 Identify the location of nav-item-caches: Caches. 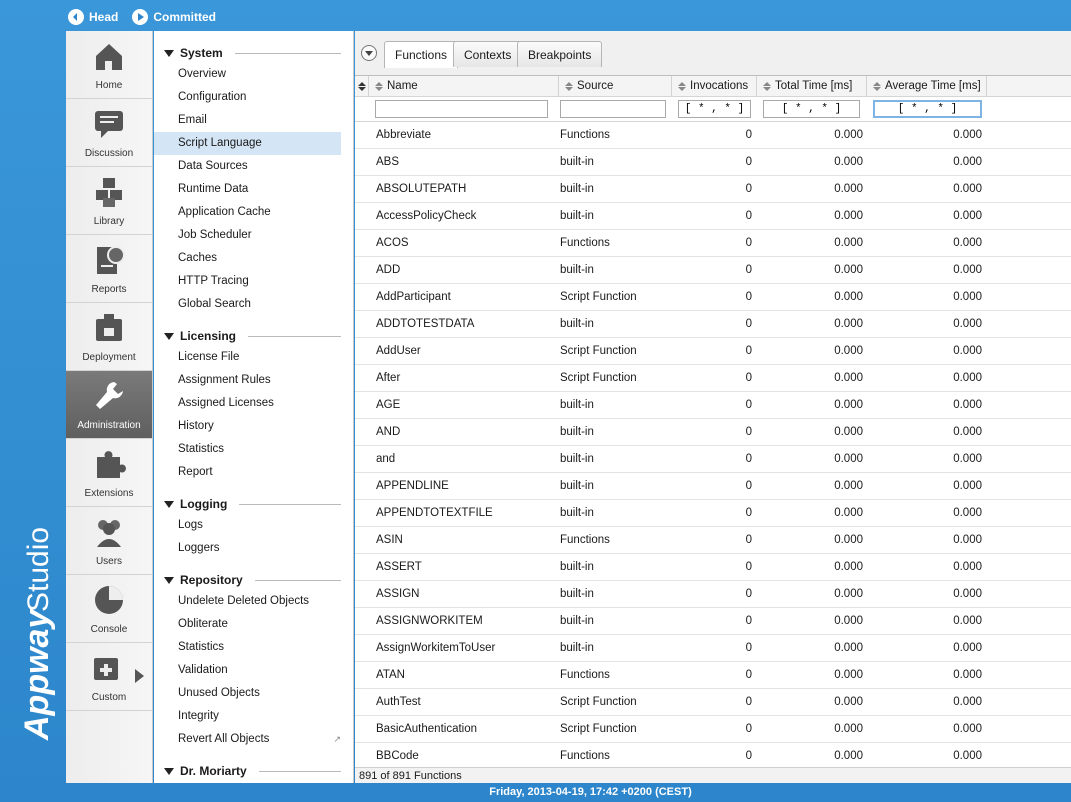
(247, 258).